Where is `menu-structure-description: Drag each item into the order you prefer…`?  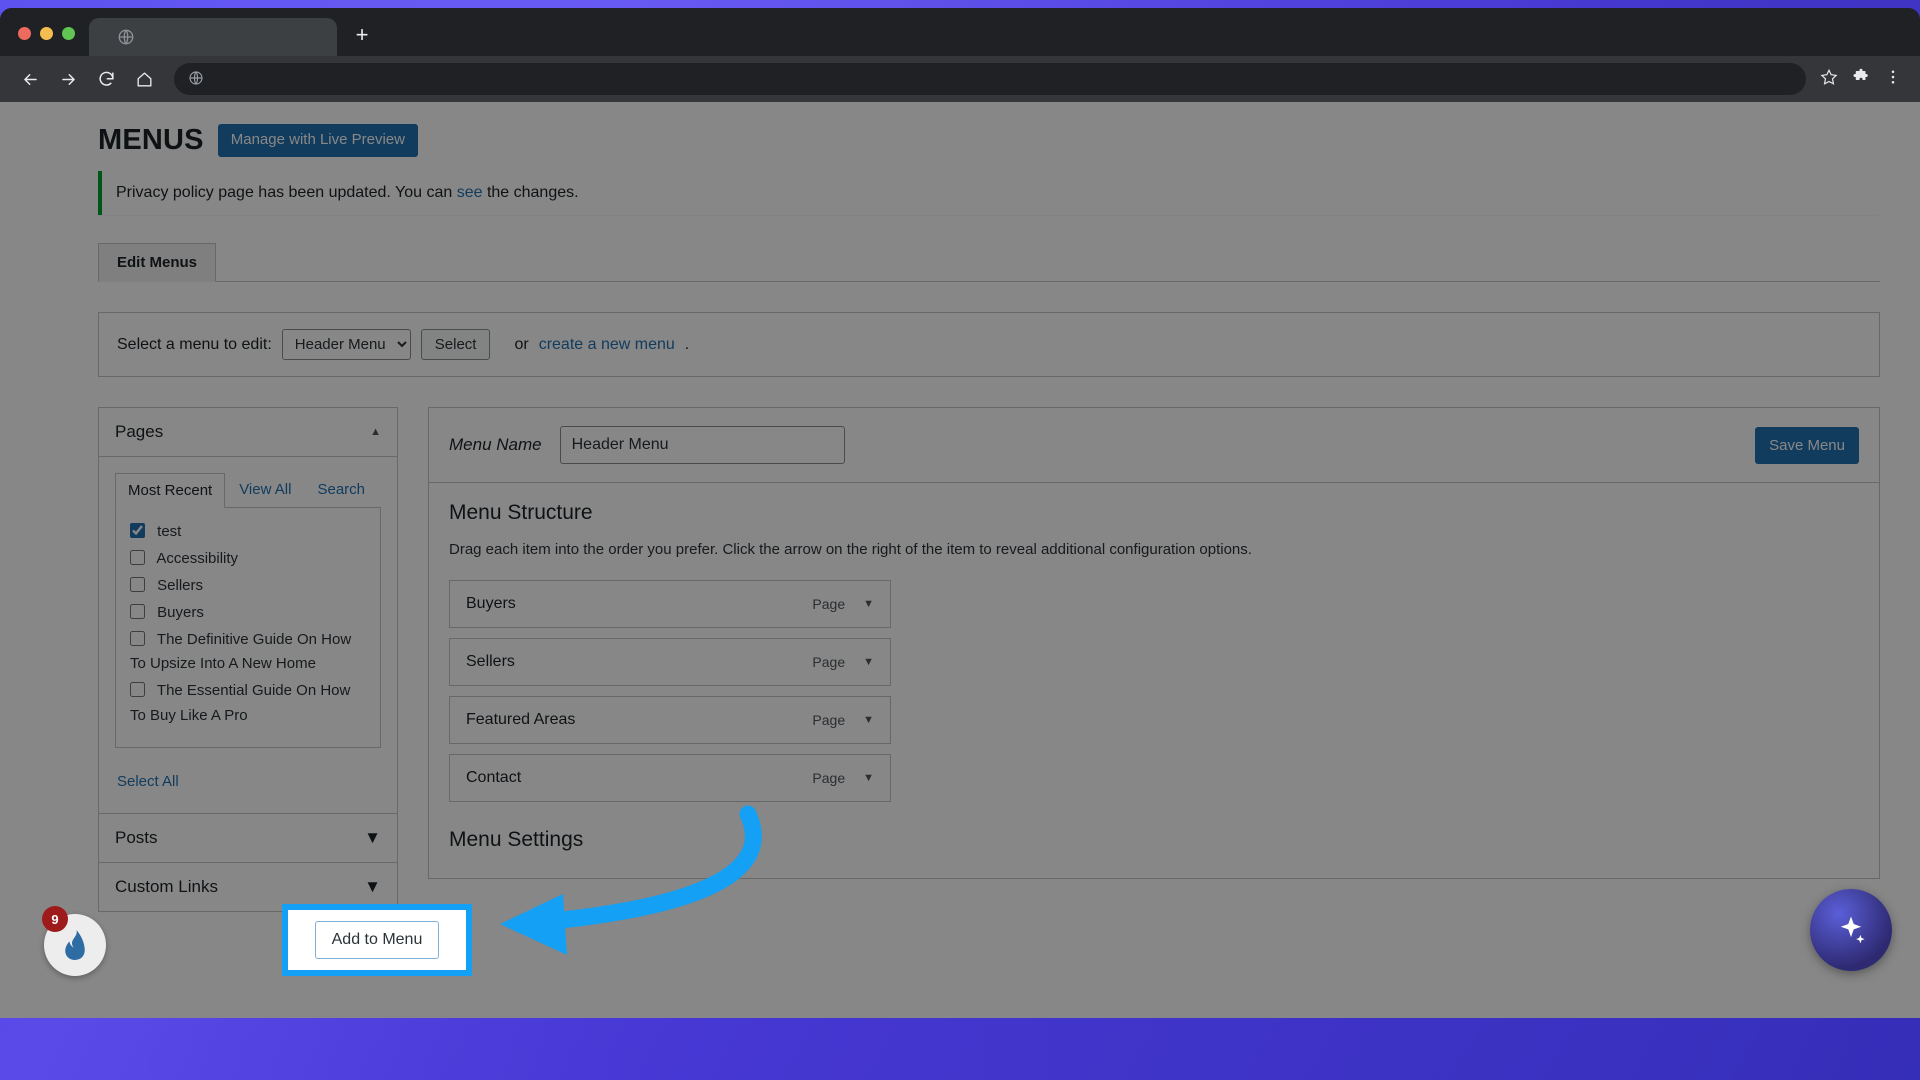 menu-structure-description: Drag each item into the order you prefer… is located at coordinates (850, 549).